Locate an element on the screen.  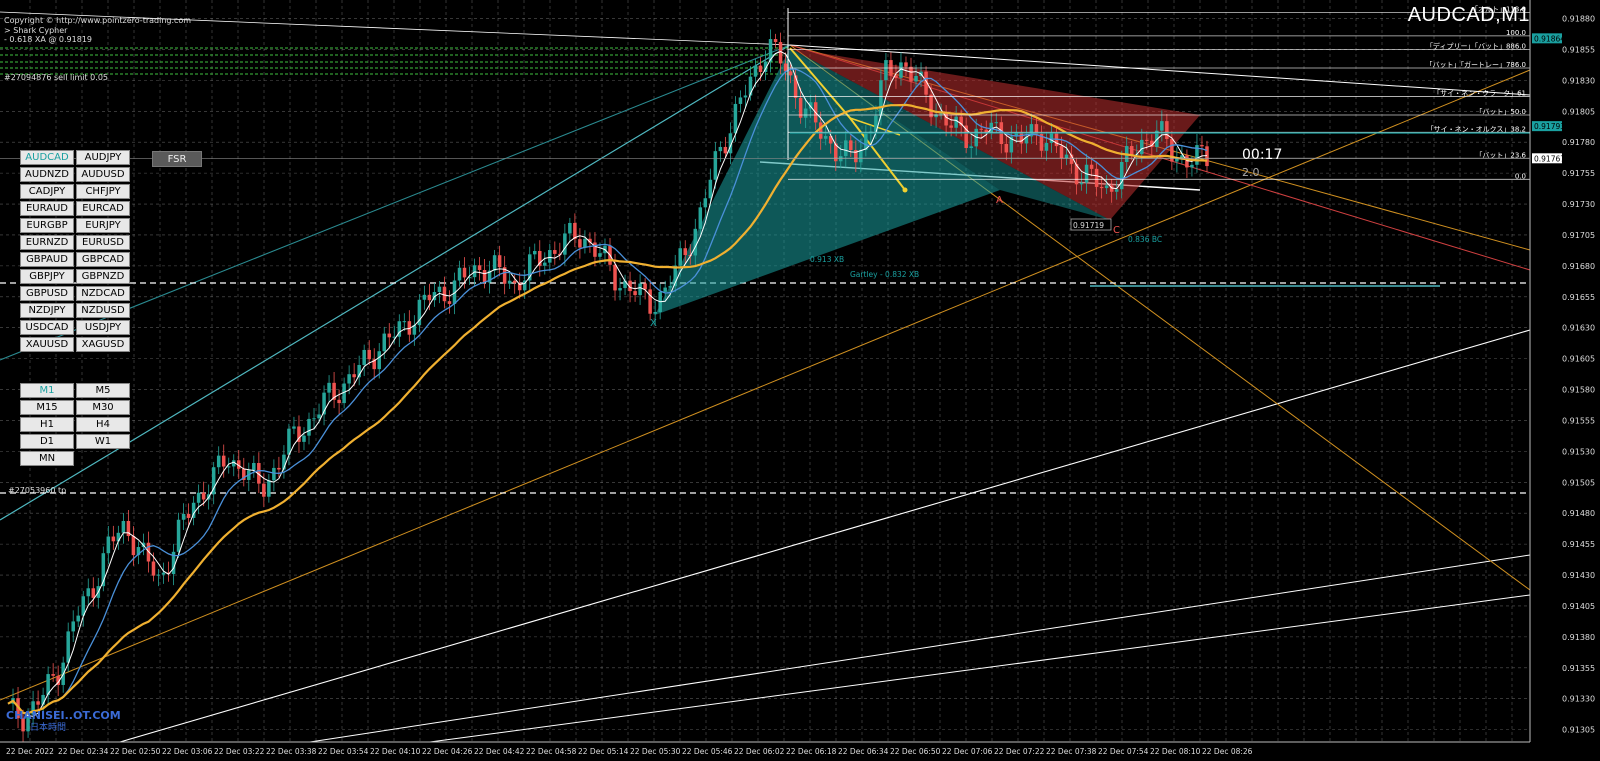
time-tick-label: 22 Dec 08:10 is located at coordinates (1175, 751).